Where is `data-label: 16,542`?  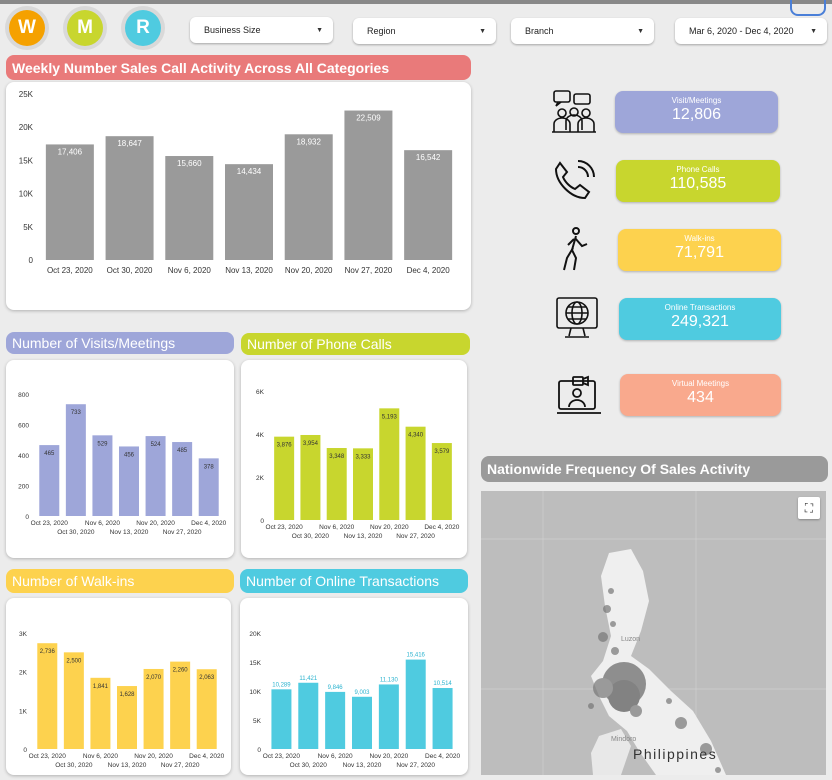
data-label: 16,542 is located at coordinates (428, 157).